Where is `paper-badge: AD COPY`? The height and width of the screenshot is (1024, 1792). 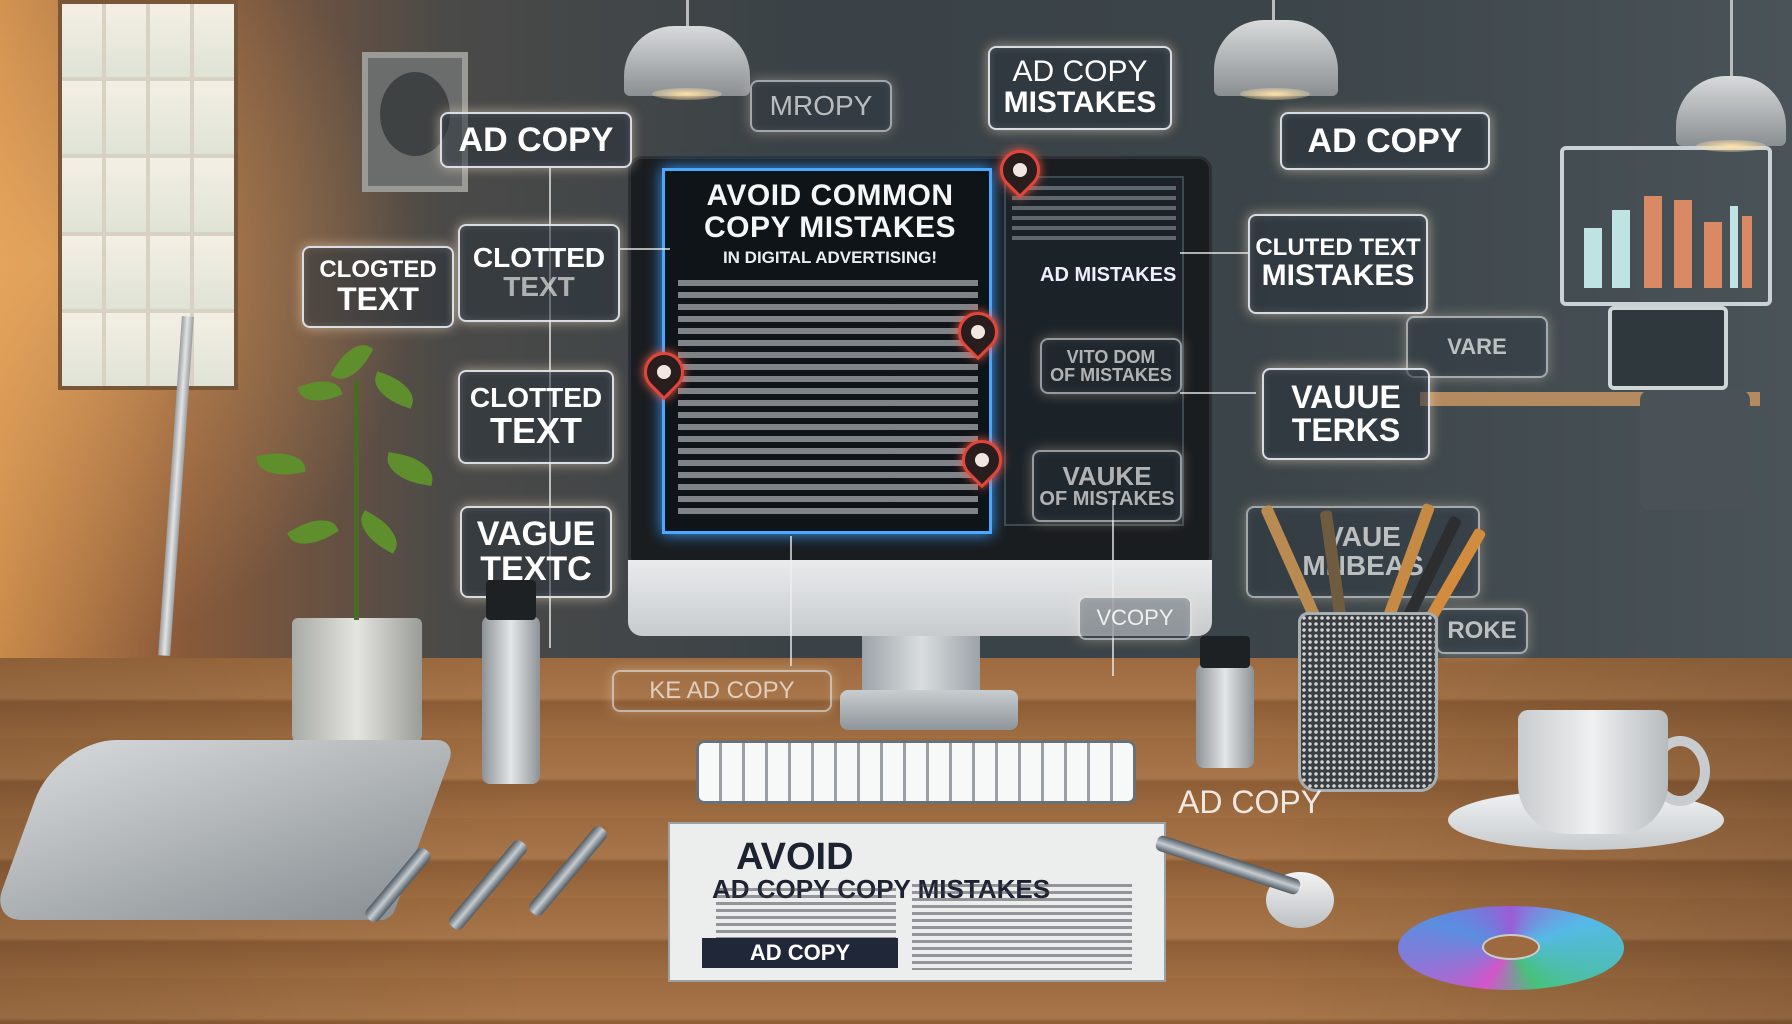
paper-badge: AD COPY is located at coordinates (800, 953).